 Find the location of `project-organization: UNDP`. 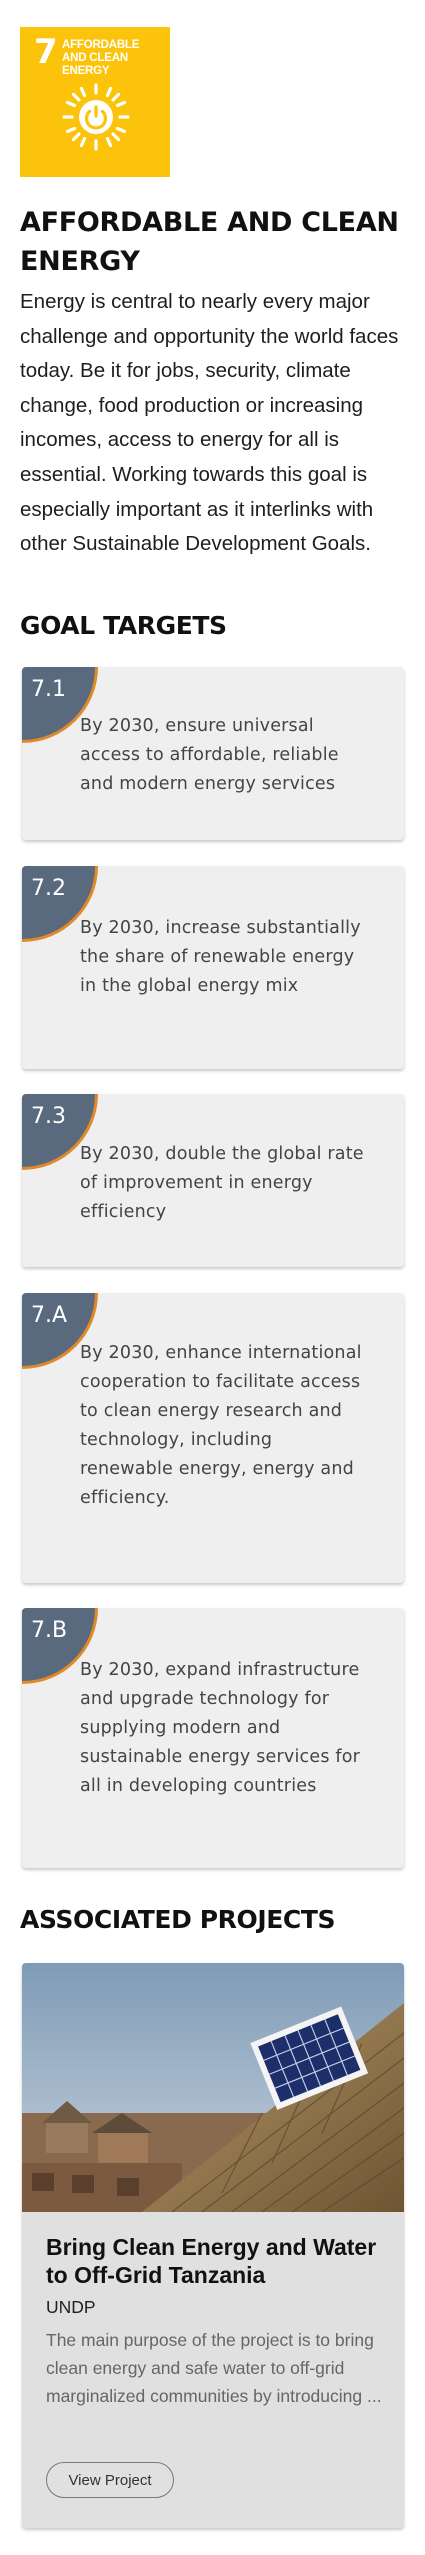

project-organization: UNDP is located at coordinates (71, 2307).